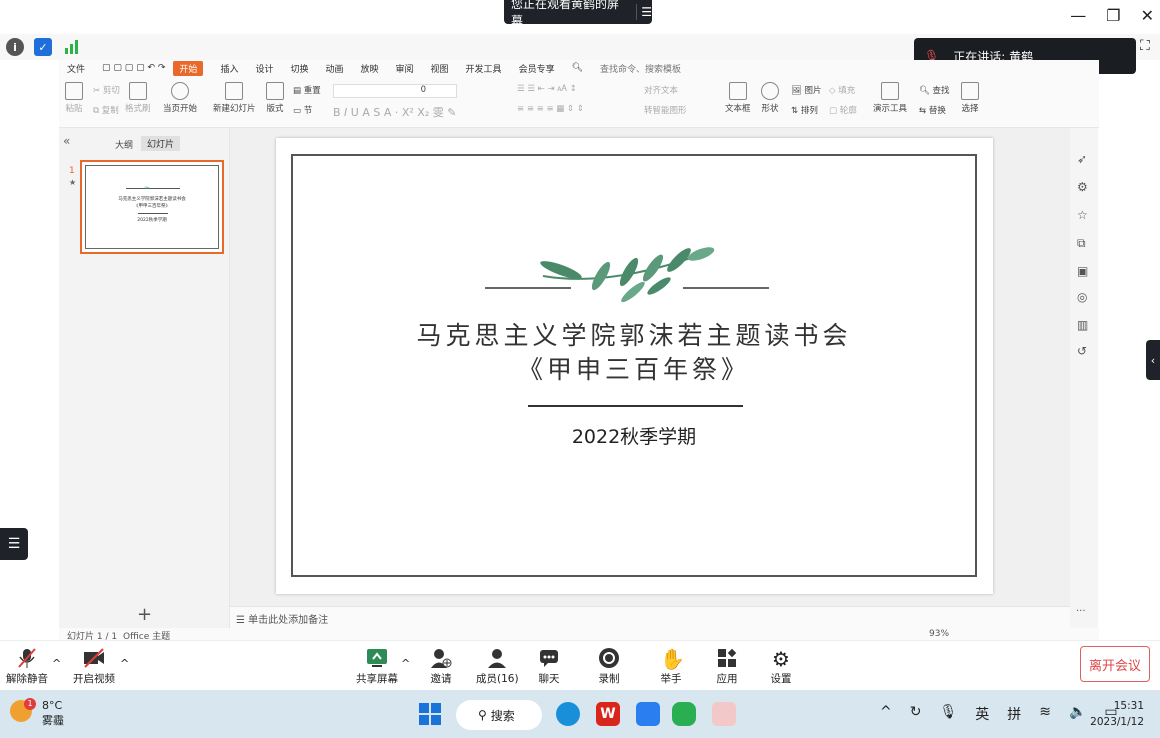  What do you see at coordinates (1145, 46) in the screenshot?
I see `fullscreen-icon: ⛶` at bounding box center [1145, 46].